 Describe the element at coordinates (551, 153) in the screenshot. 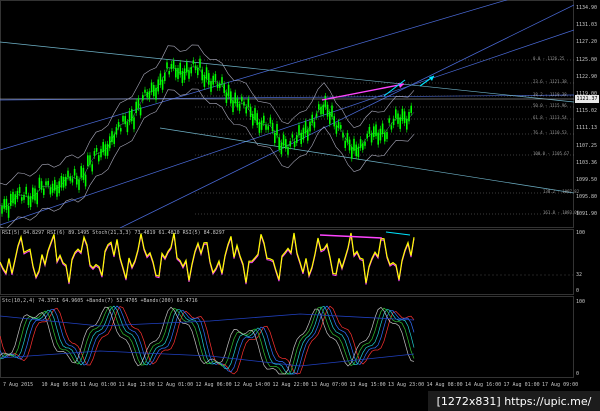

I see `fibo-level-label: 100.0 - 1105.67` at that location.